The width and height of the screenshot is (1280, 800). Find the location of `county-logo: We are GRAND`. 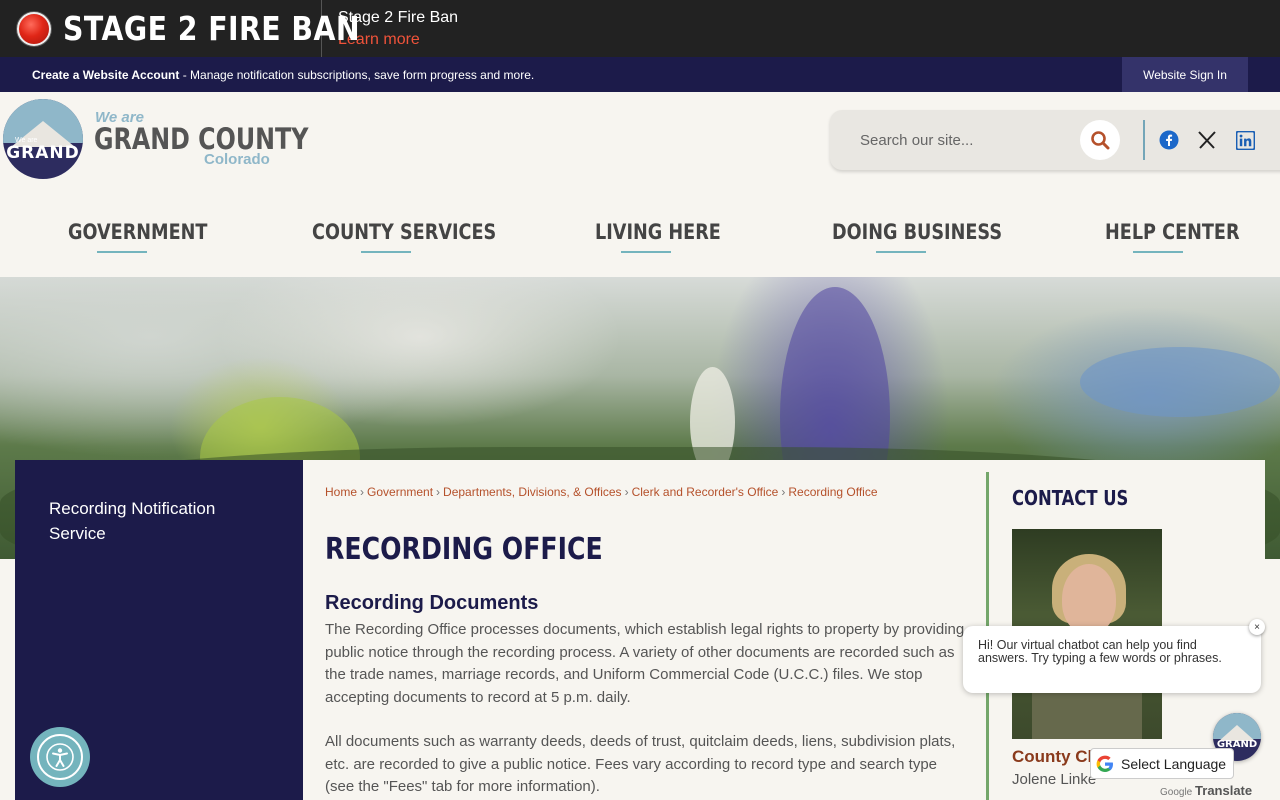

county-logo: We are GRAND is located at coordinates (43, 139).